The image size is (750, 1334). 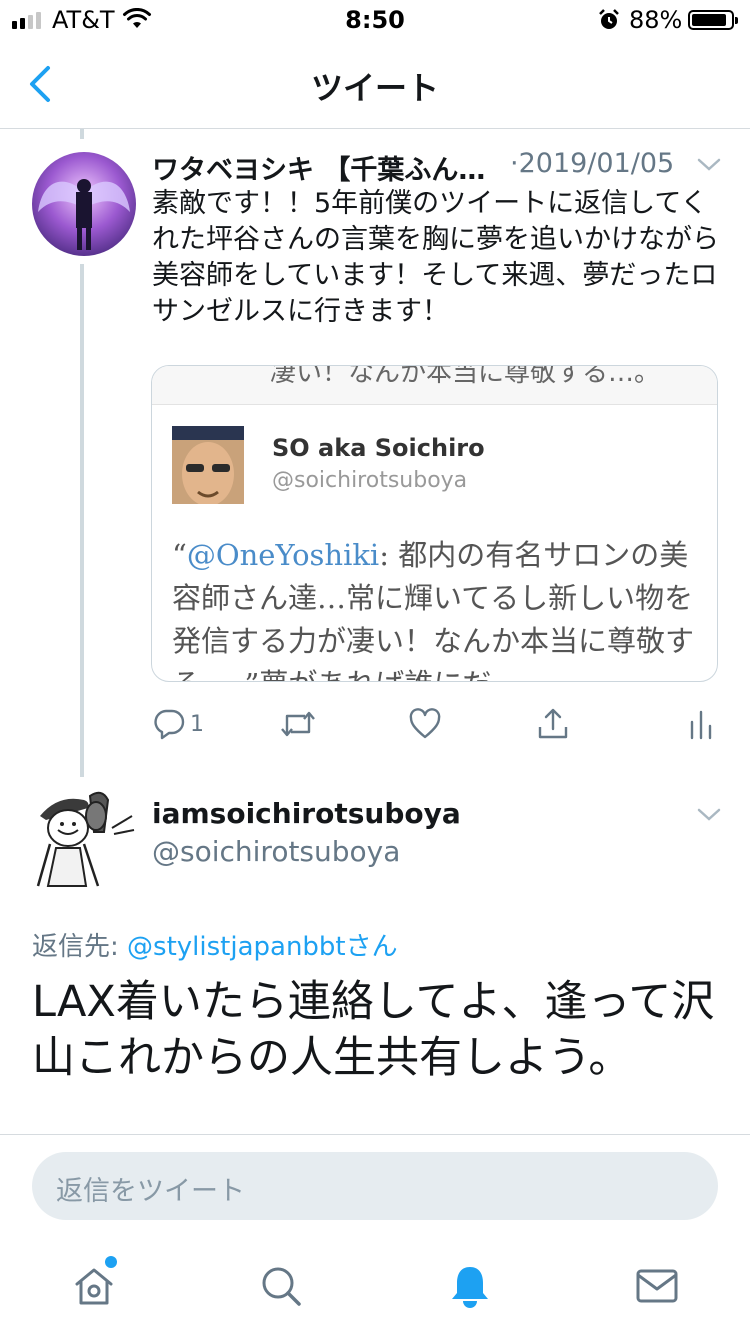 I want to click on replying-to: 返信先: @stylistjapanbbtさん, so click(x=215, y=947).